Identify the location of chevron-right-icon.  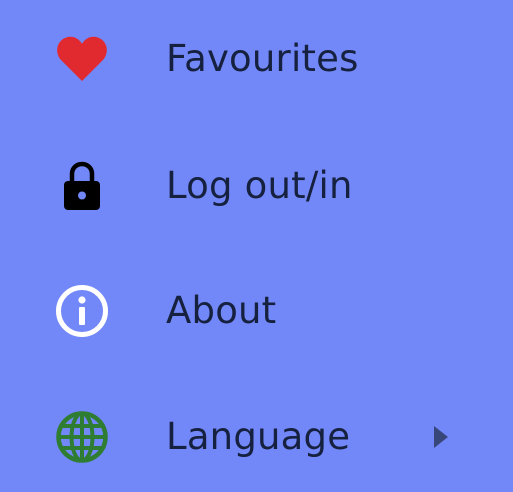
(441, 437).